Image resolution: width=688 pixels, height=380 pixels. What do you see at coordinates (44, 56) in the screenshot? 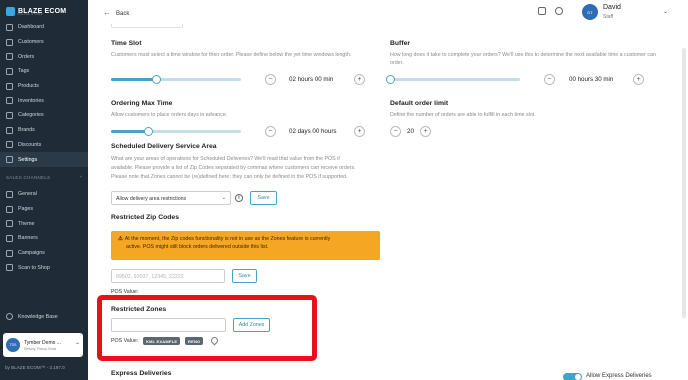
I see `sidebar-item-orders: Orders` at bounding box center [44, 56].